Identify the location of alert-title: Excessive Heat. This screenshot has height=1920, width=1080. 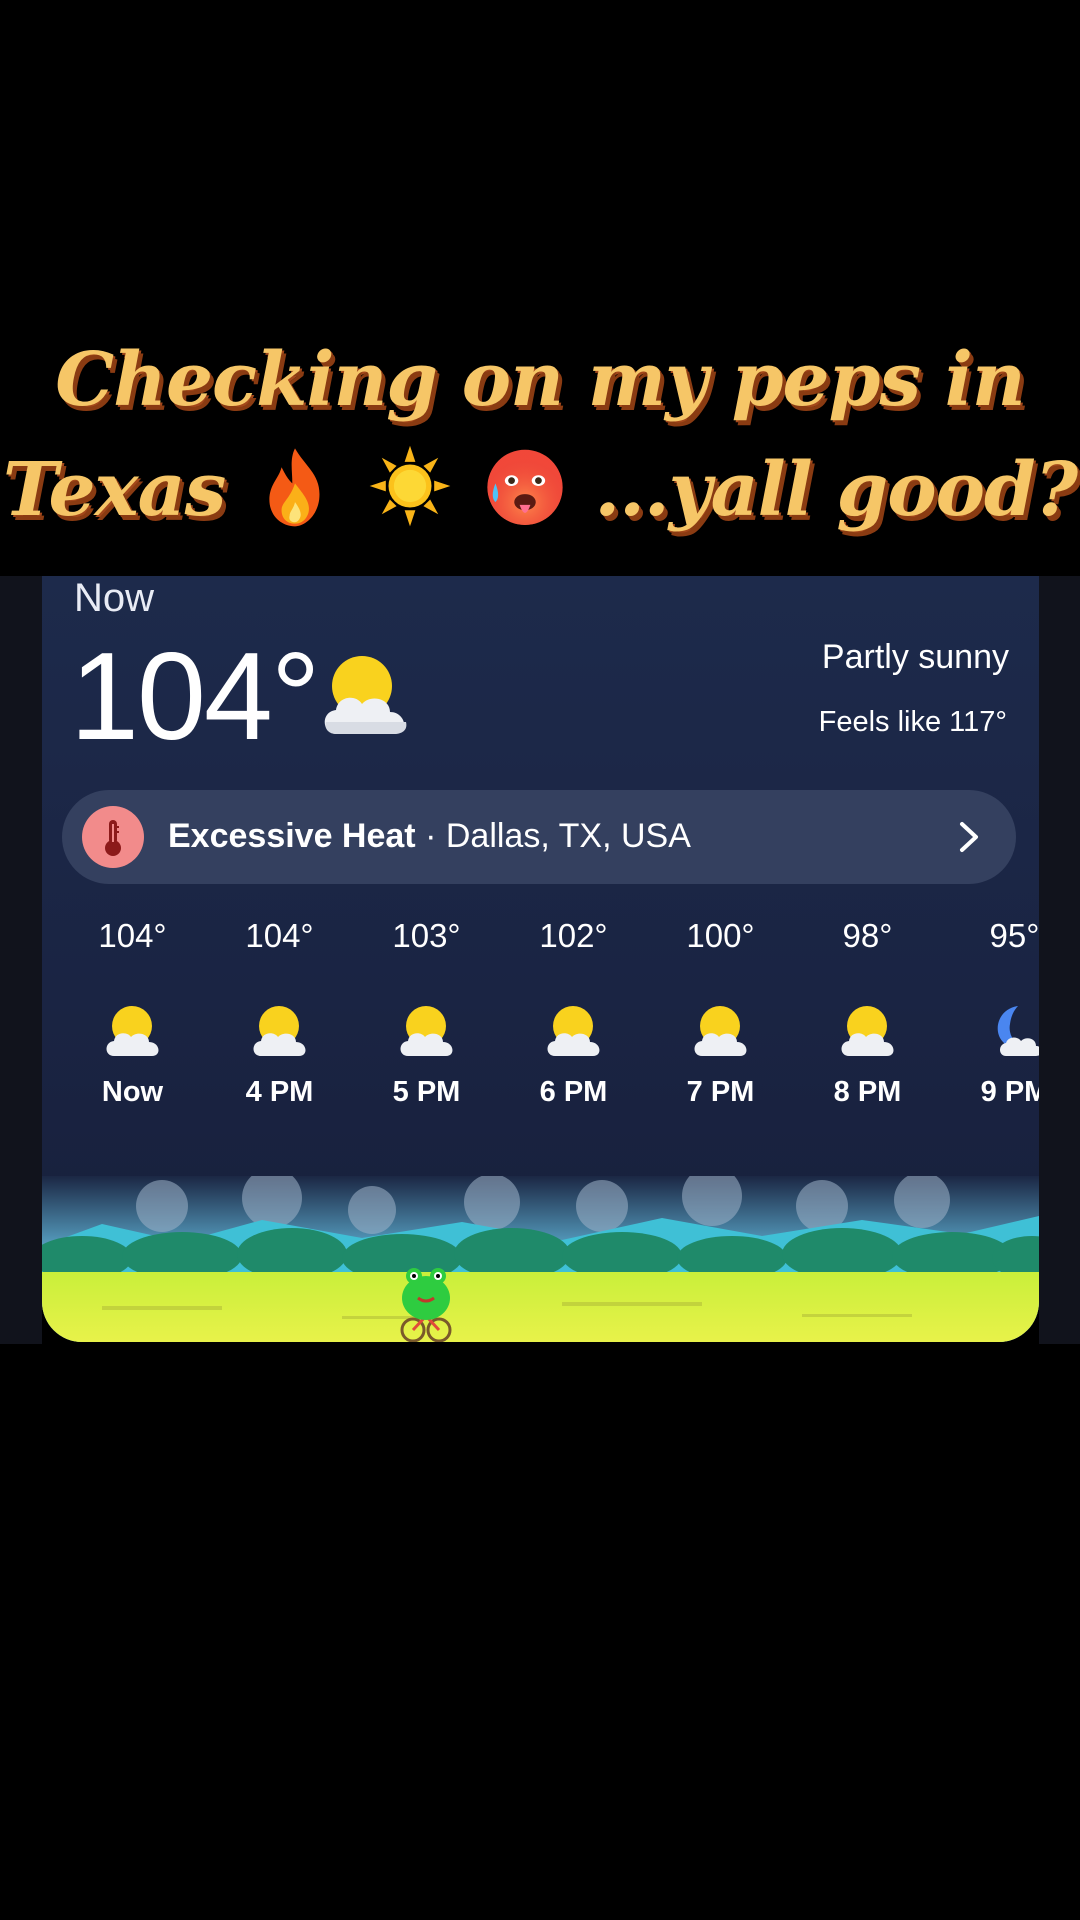
(292, 836).